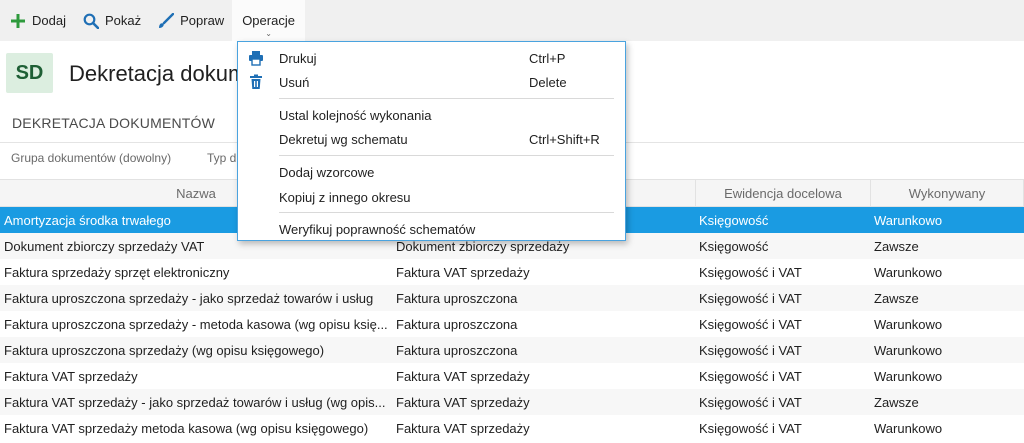 The width and height of the screenshot is (1024, 443). Describe the element at coordinates (431, 172) in the screenshot. I see `menu-item-add-templates: Dodaj wzorcowe` at that location.